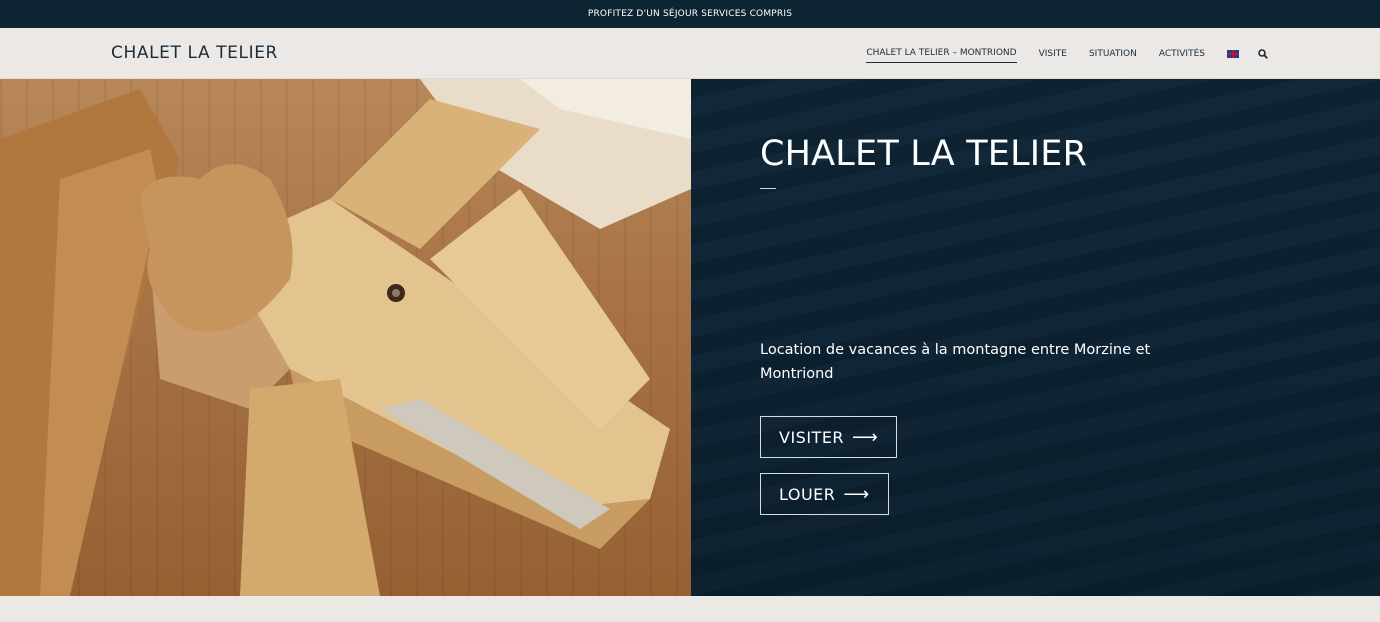  What do you see at coordinates (690, 609) in the screenshot?
I see `page-bottom-strip` at bounding box center [690, 609].